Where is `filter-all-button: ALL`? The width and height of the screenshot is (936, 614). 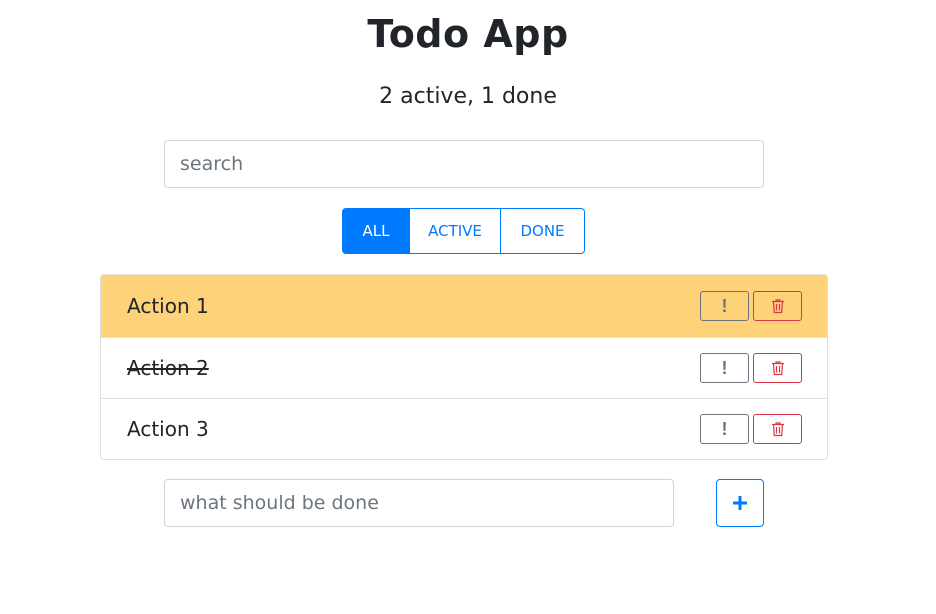 filter-all-button: ALL is located at coordinates (376, 231).